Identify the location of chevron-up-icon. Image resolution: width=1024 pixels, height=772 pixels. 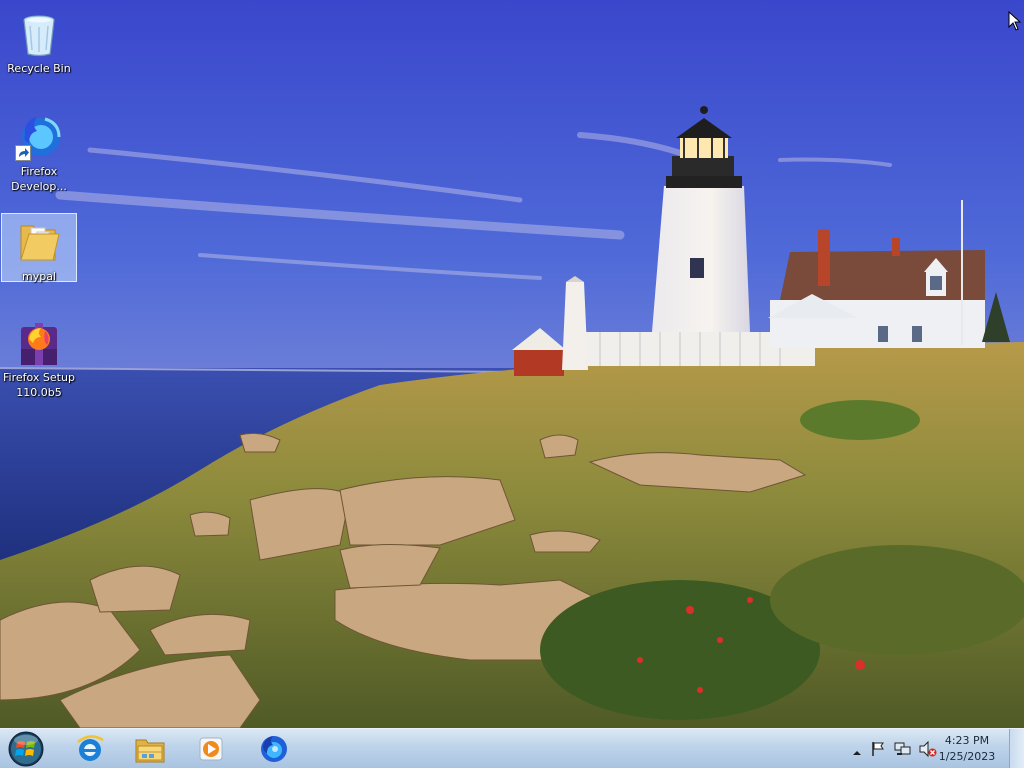
(857, 753).